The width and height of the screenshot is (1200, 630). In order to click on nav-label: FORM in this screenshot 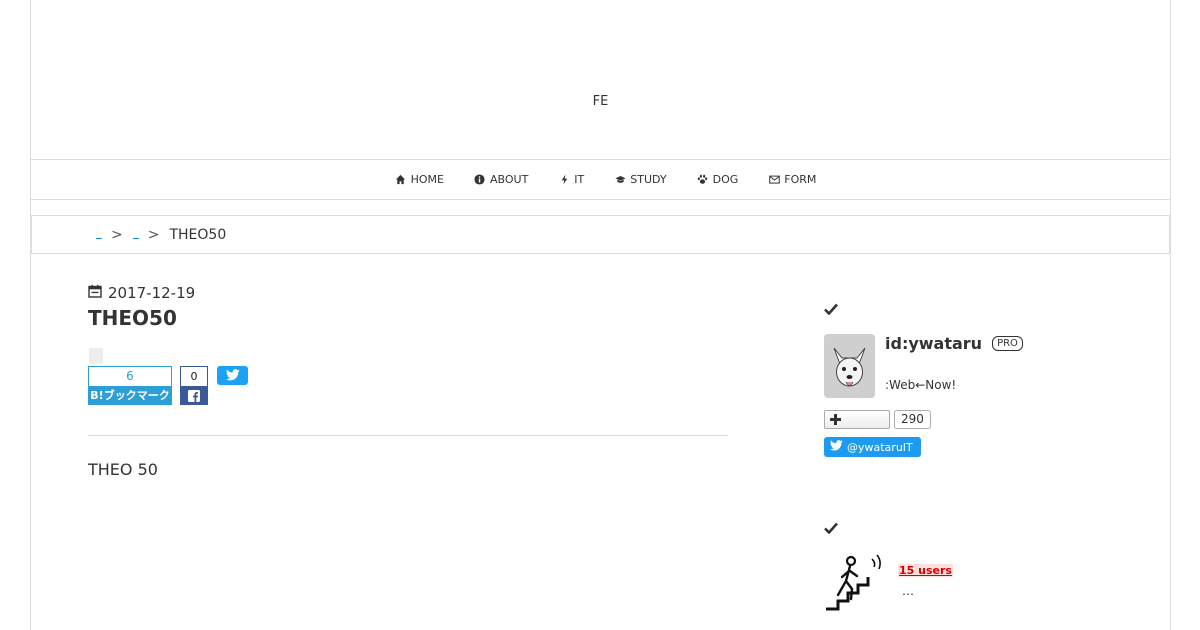, I will do `click(800, 179)`.